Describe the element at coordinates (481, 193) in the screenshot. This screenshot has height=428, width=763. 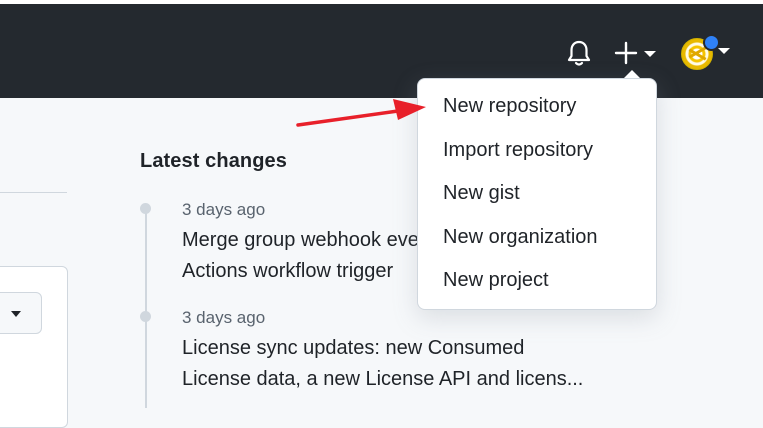
I see `menu-item-new-gist: New gist` at that location.